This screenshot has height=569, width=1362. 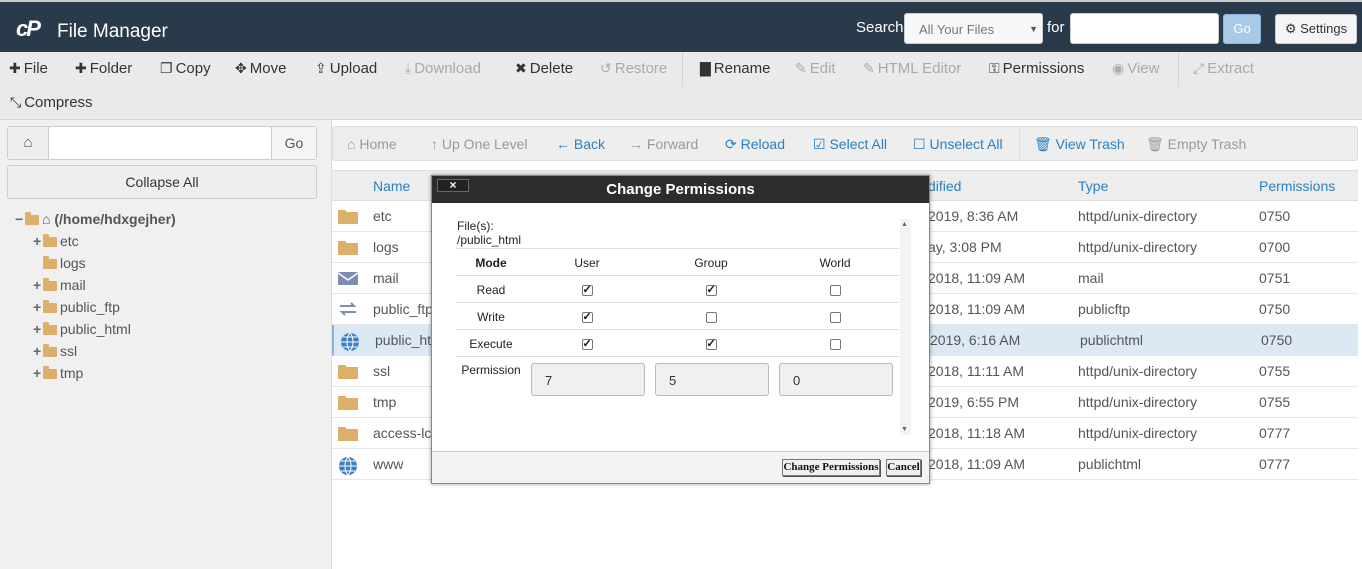 I want to click on edit-button: ✎ Edit, so click(x=815, y=68).